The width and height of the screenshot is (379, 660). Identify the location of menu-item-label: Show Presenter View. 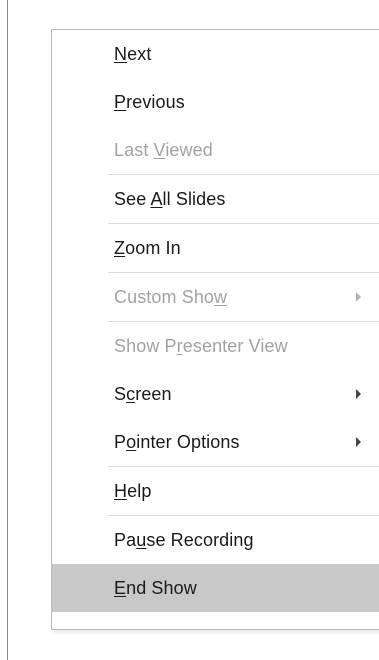
(201, 345).